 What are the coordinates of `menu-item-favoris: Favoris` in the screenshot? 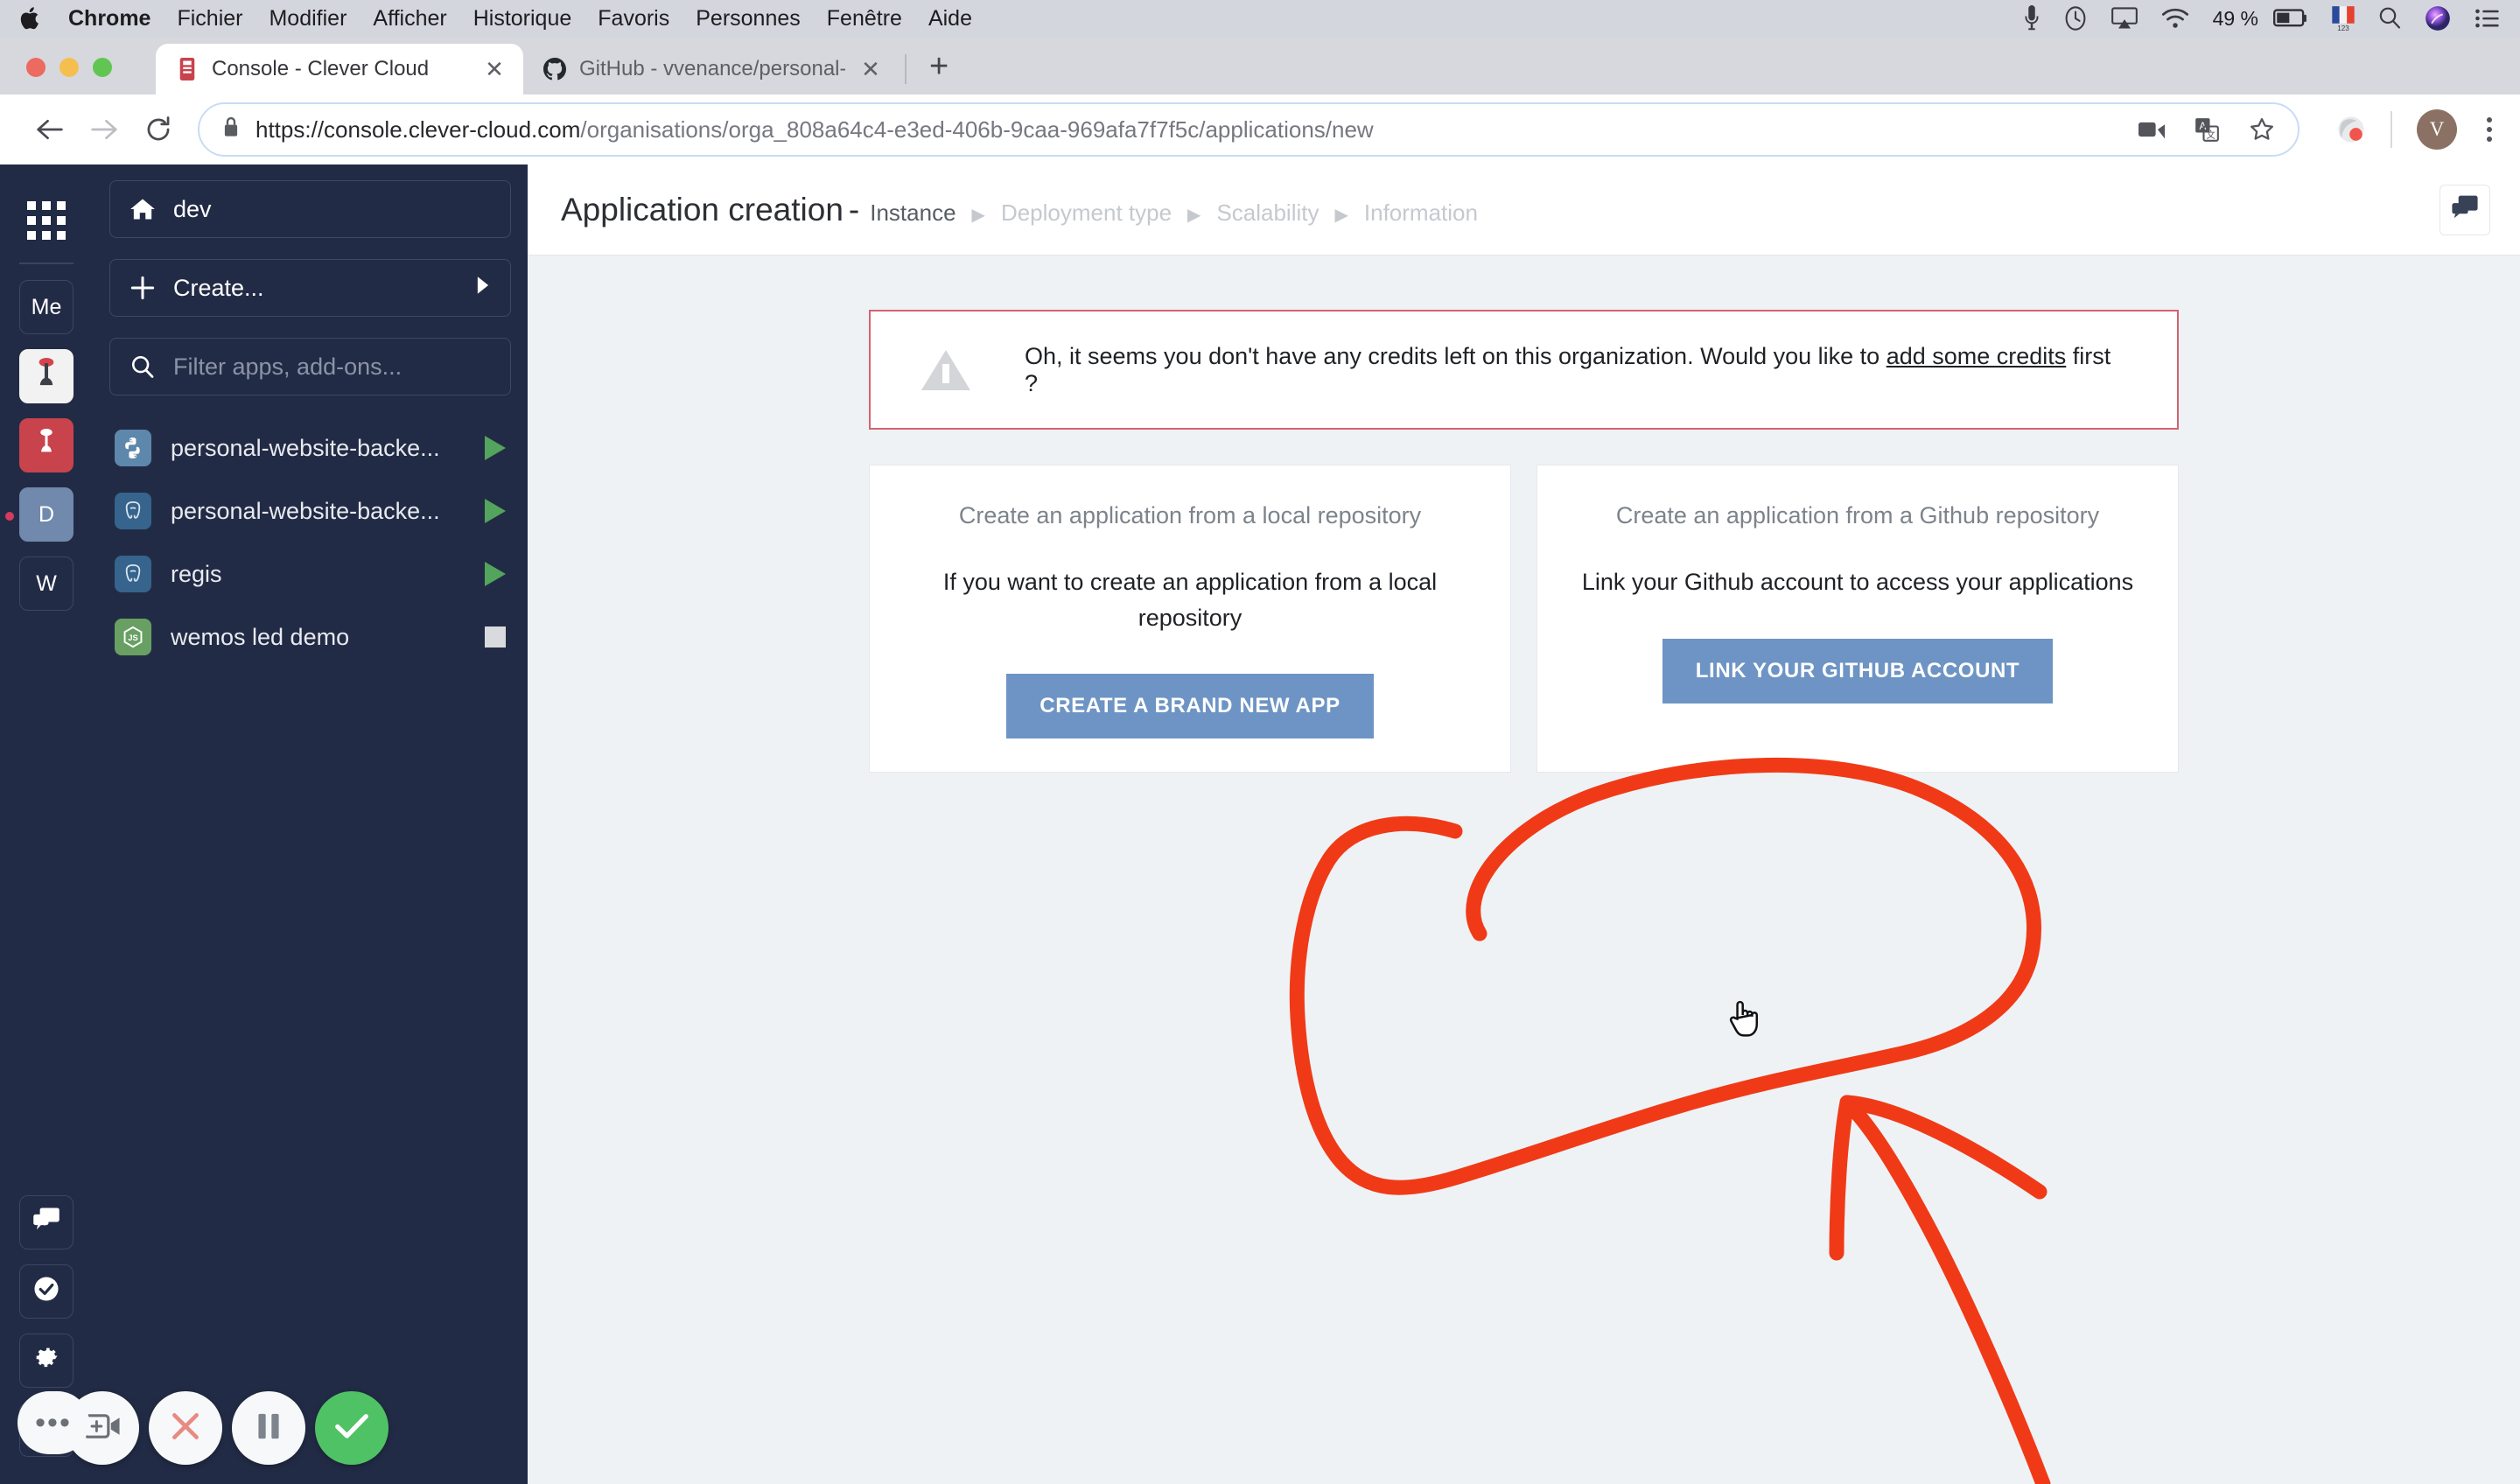 It's located at (633, 19).